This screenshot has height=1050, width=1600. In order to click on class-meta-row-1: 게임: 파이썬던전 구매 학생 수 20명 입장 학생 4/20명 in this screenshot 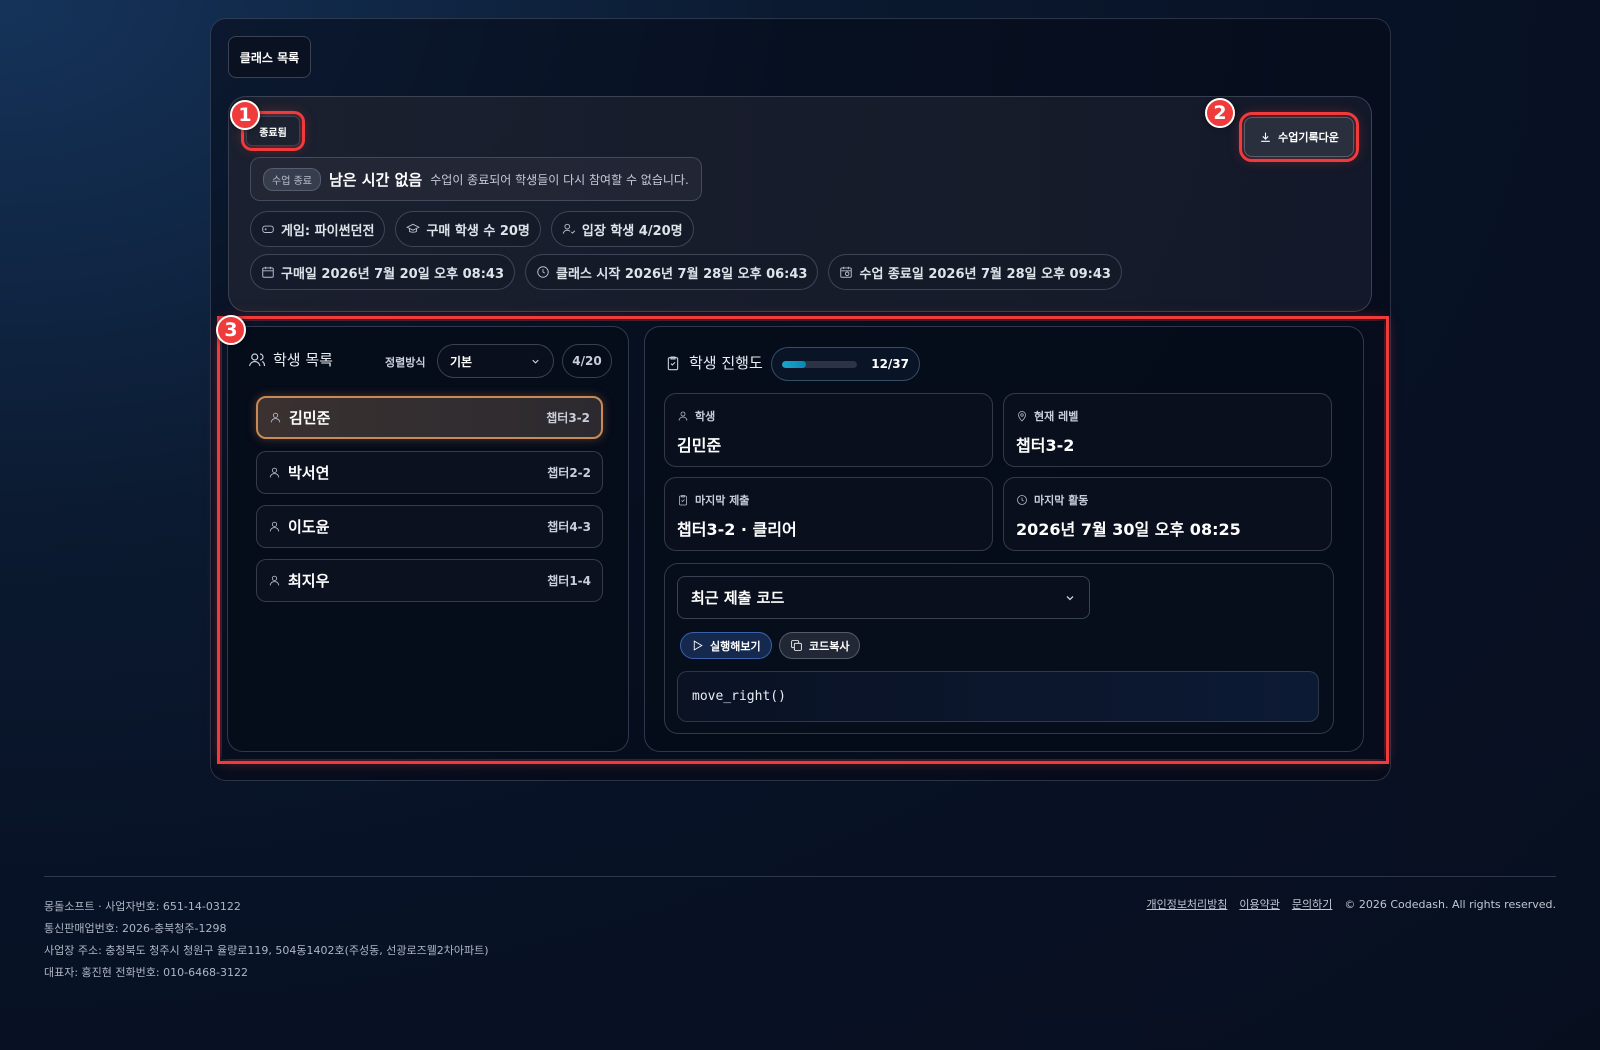, I will do `click(472, 229)`.